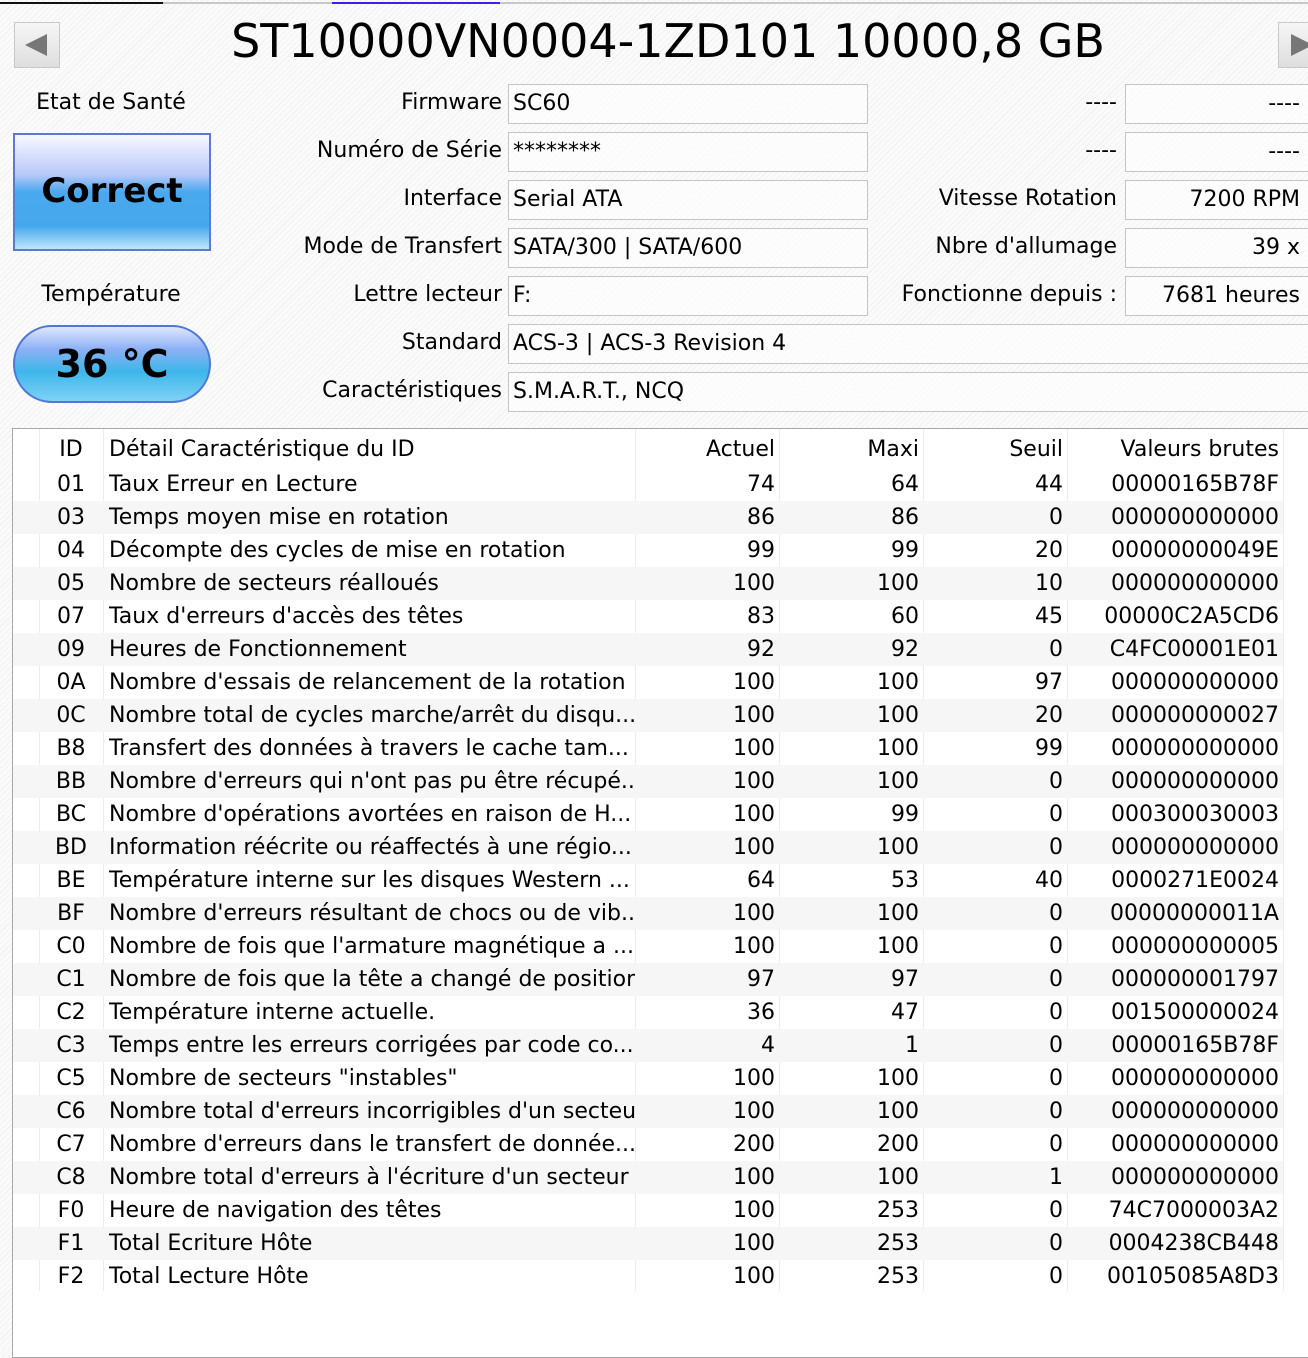  I want to click on tab-indicator-rest, so click(904, 3).